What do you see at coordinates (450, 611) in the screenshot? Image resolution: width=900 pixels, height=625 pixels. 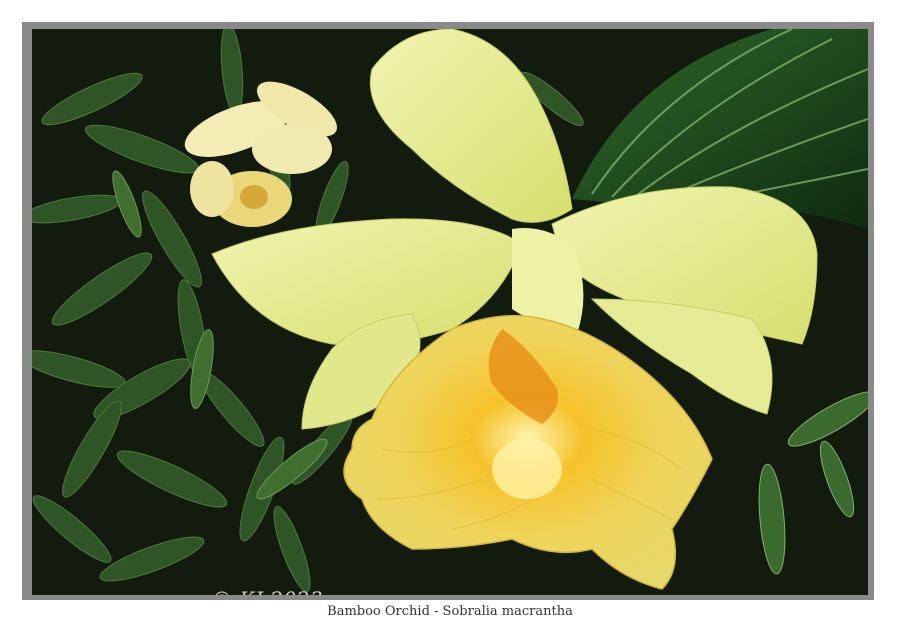 I see `photo-caption: Bamboo Orchid - Sobralia macrantha` at bounding box center [450, 611].